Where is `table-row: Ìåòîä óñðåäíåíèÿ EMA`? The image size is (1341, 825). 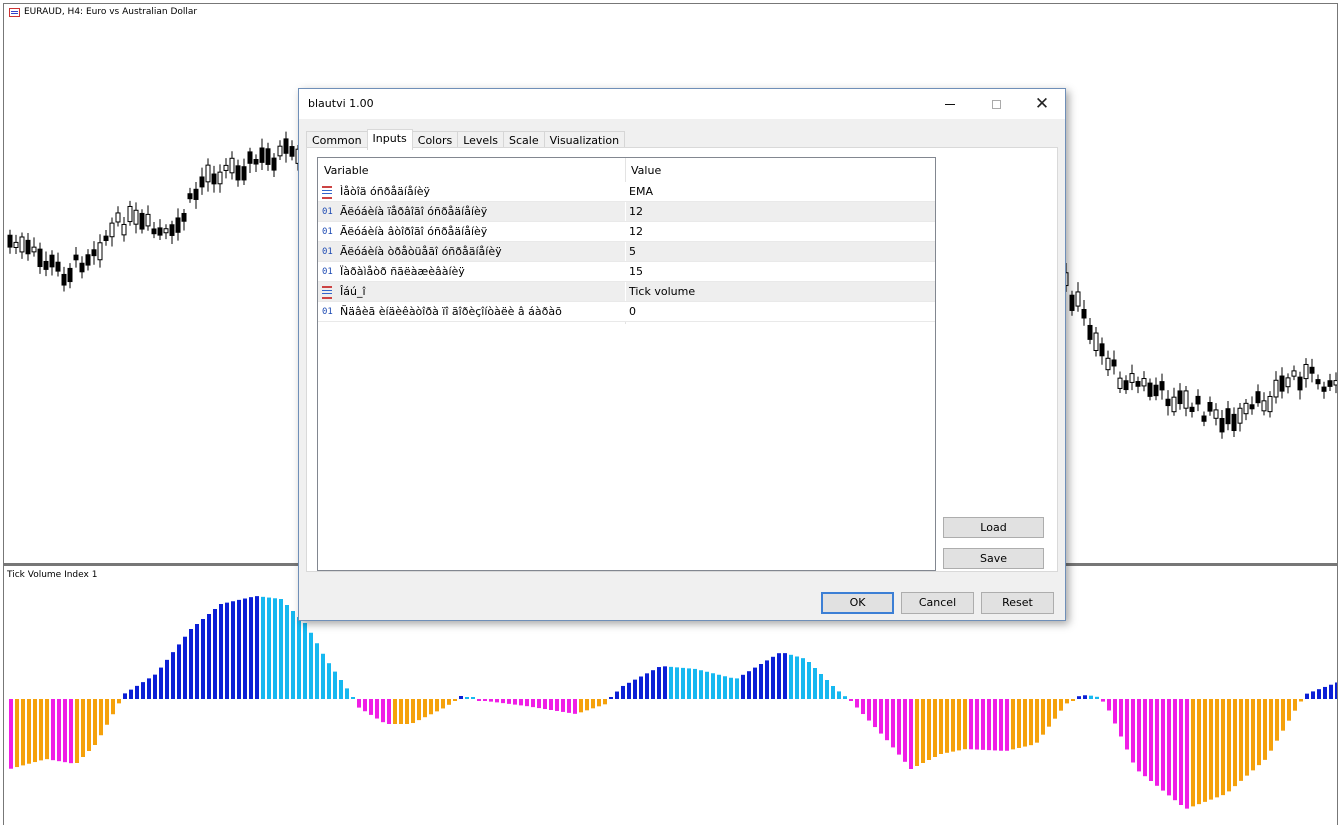 table-row: Ìåòîä óñðåäíåíèÿ EMA is located at coordinates (626, 192).